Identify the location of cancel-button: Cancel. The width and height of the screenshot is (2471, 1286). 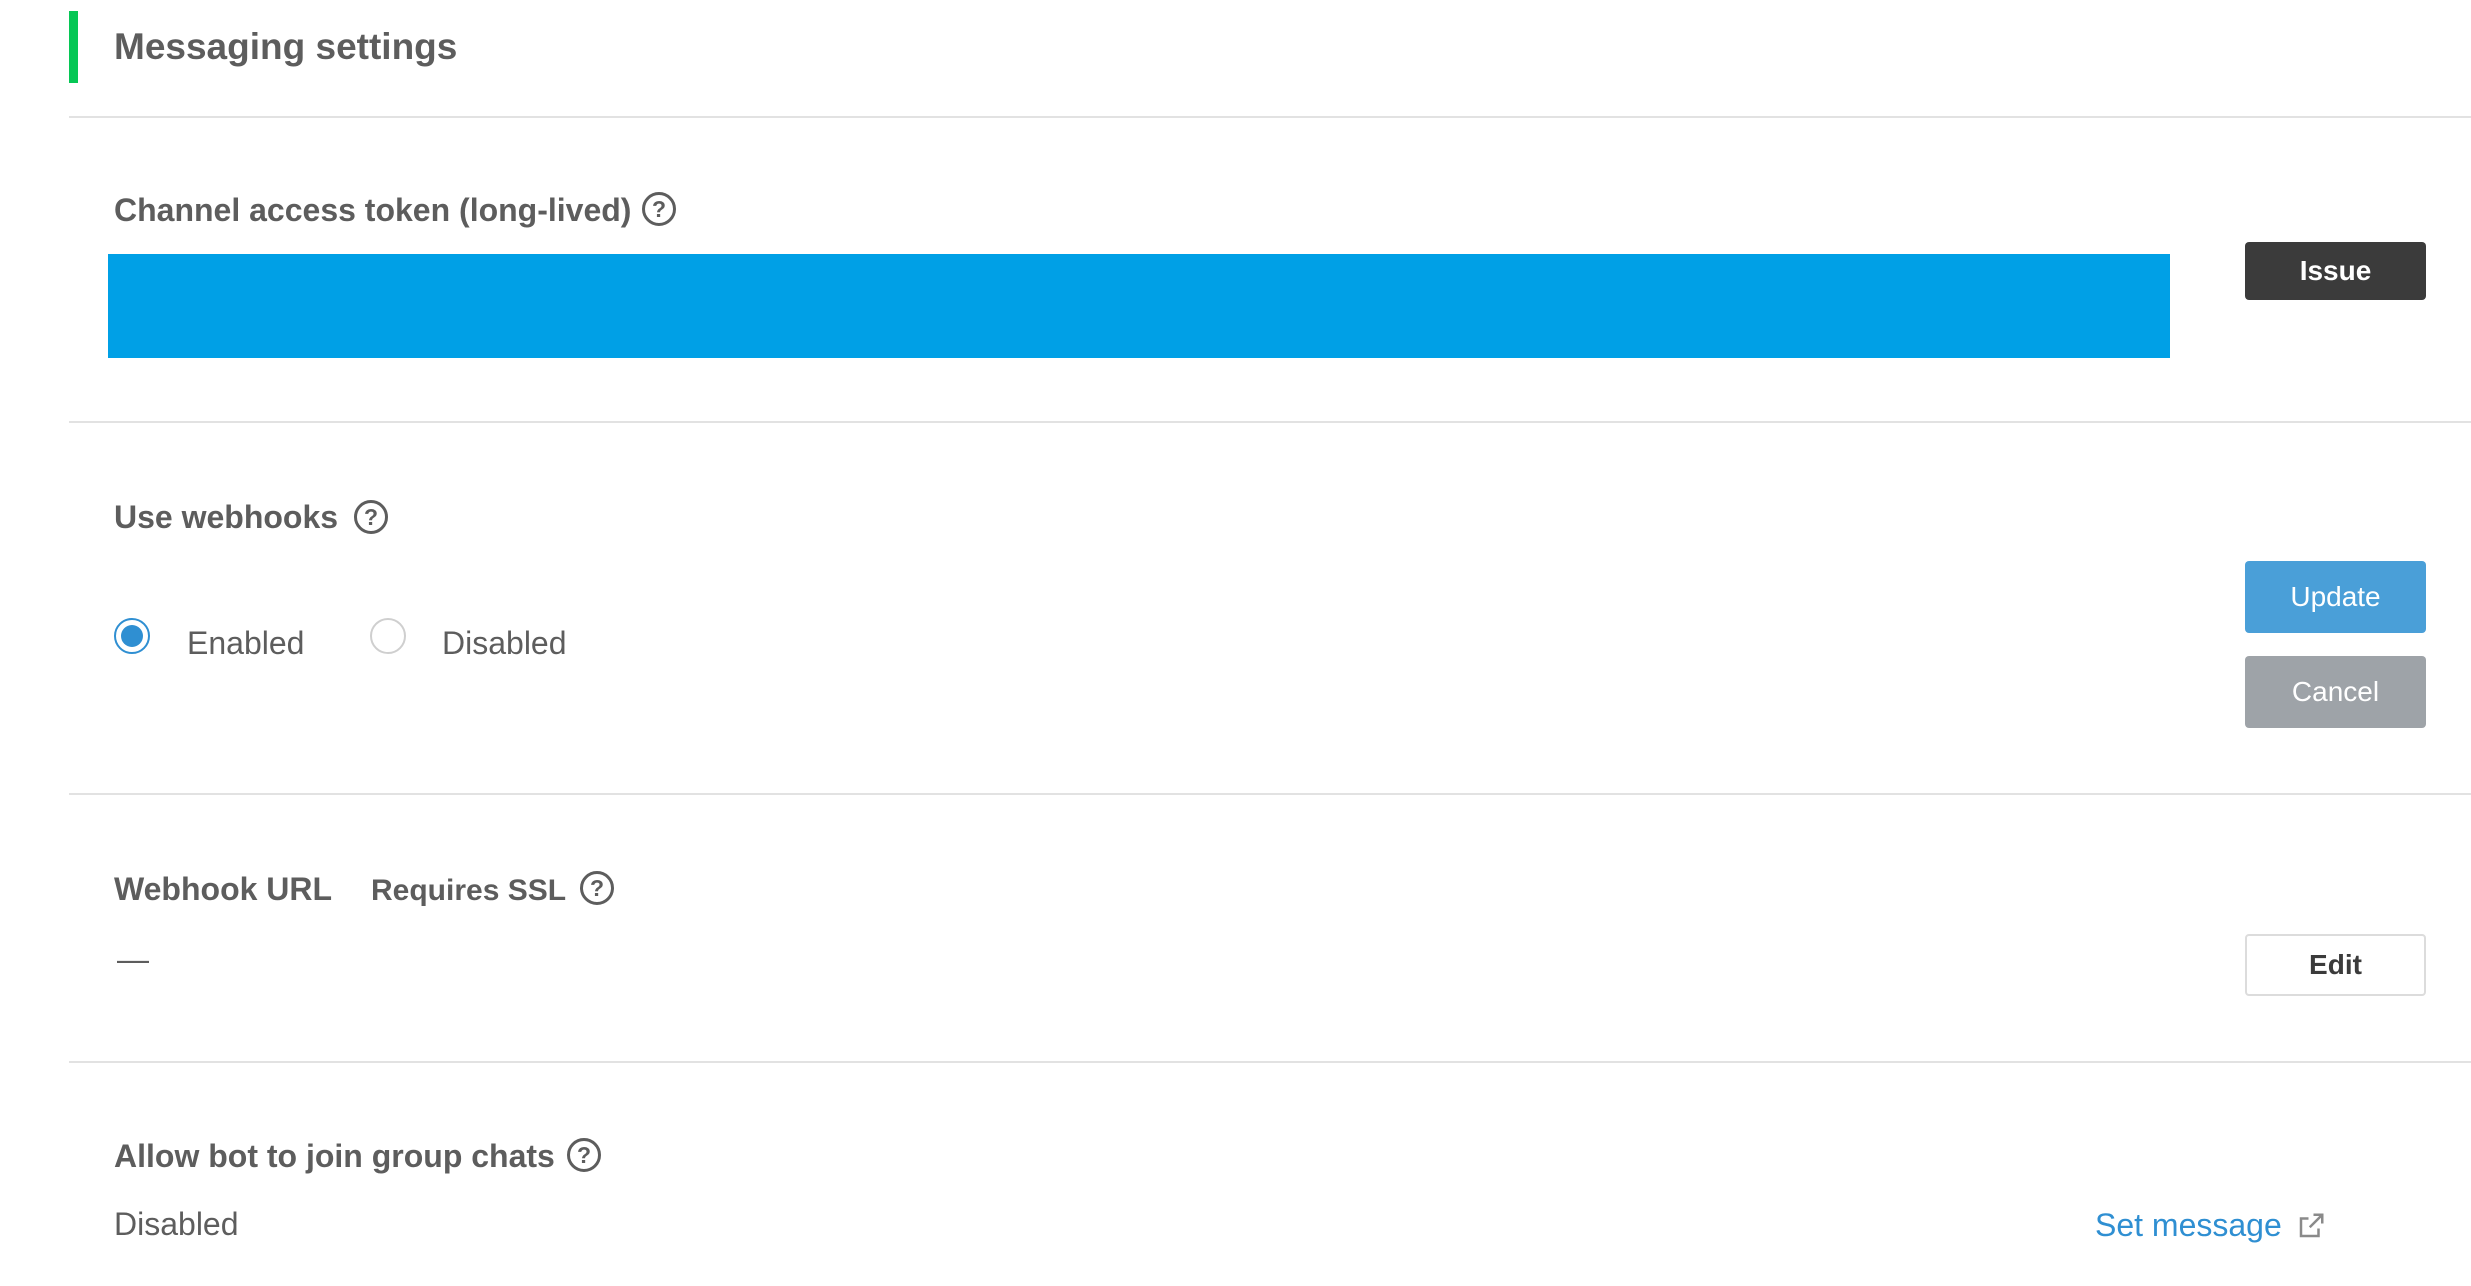
(2335, 692).